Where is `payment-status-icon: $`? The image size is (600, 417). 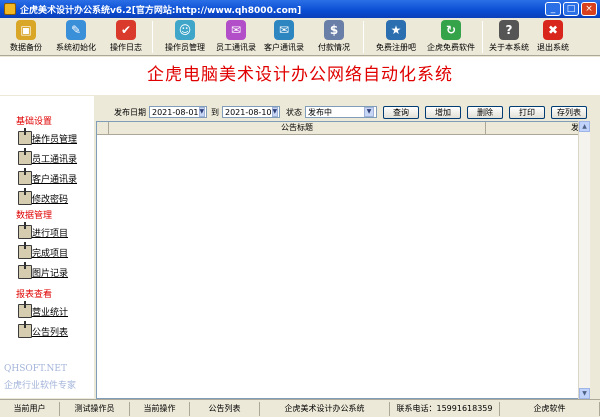 payment-status-icon: $ is located at coordinates (334, 30).